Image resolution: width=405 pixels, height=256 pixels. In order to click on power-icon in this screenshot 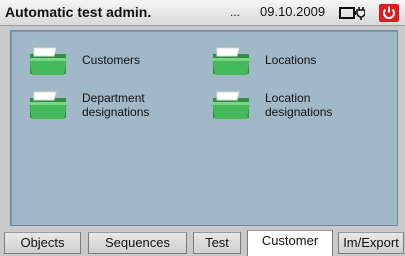, I will do `click(389, 12)`.